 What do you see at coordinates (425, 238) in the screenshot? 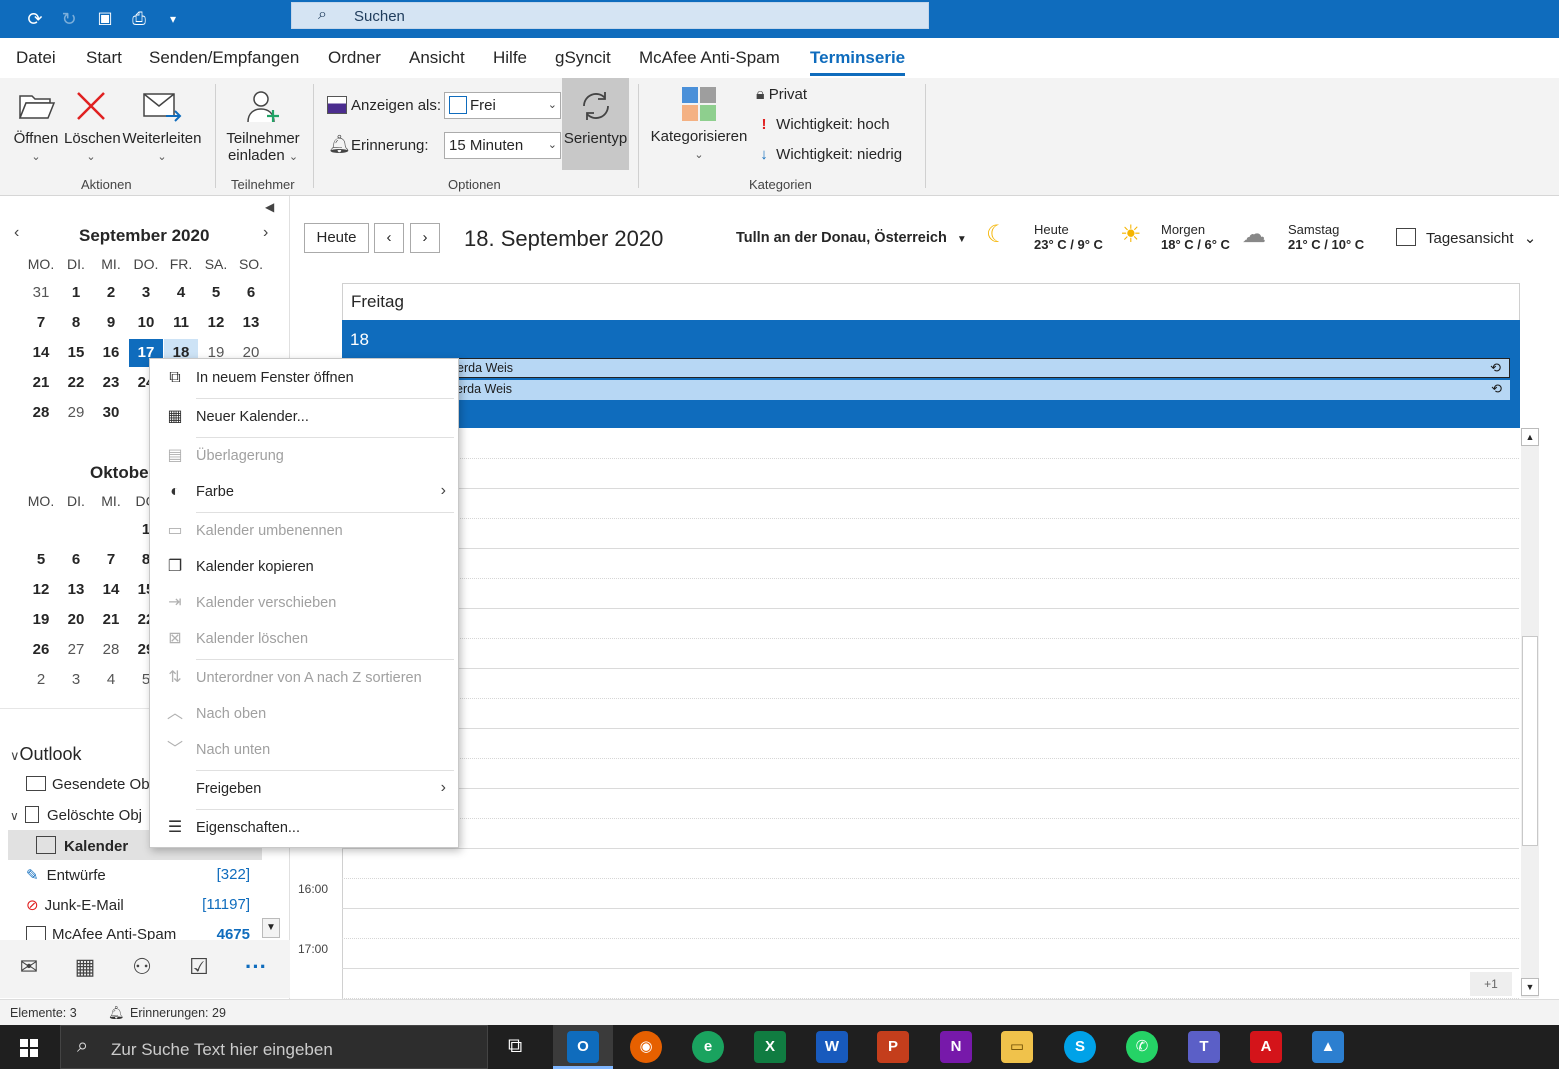
I see `next-day-button: ›` at bounding box center [425, 238].